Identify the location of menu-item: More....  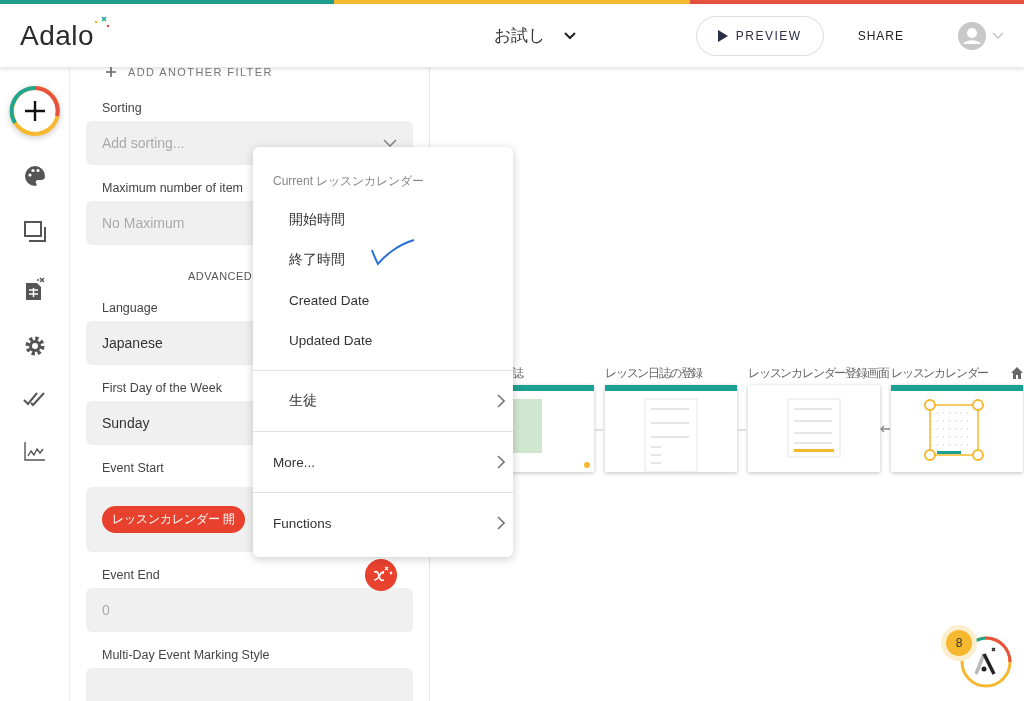
(383, 462).